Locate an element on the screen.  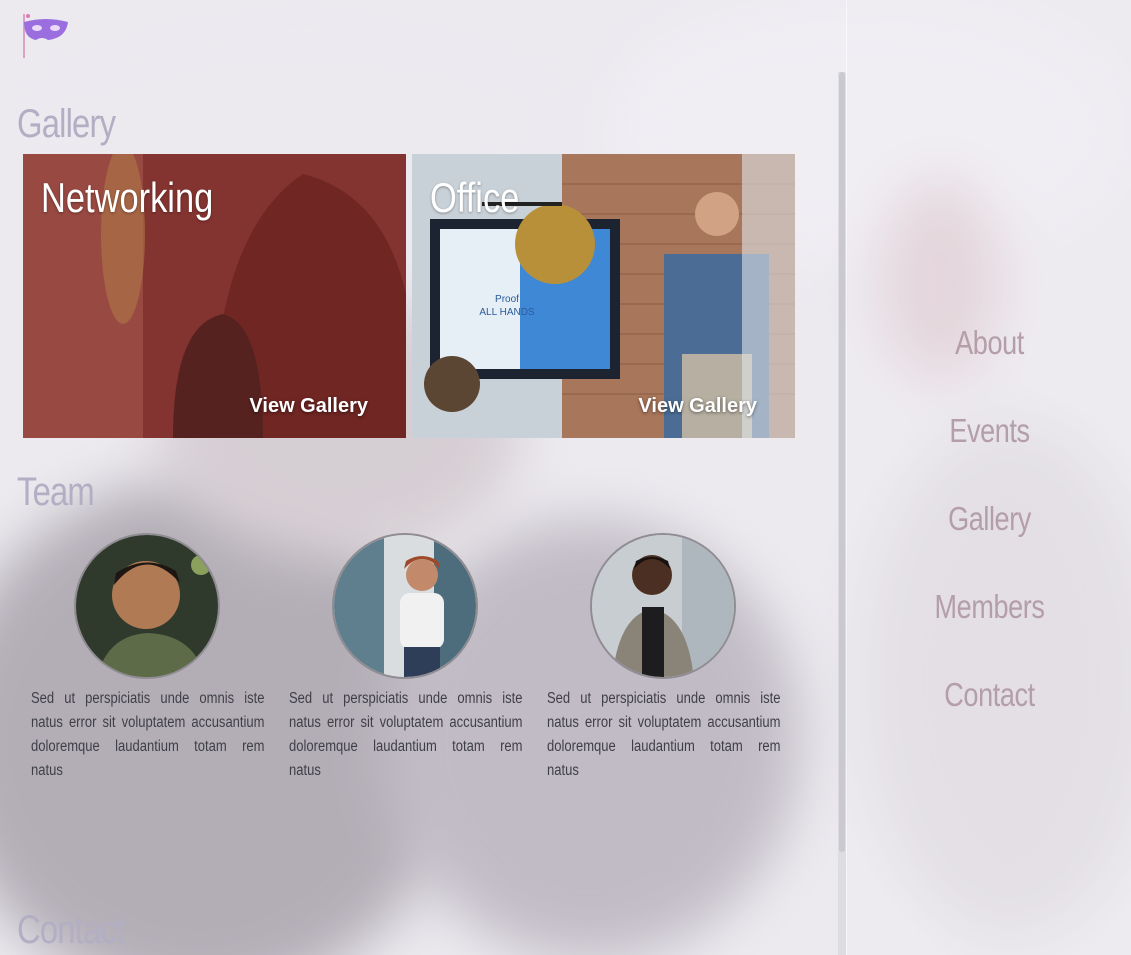
svg-text: ALL HANDS is located at coordinates (507, 312).